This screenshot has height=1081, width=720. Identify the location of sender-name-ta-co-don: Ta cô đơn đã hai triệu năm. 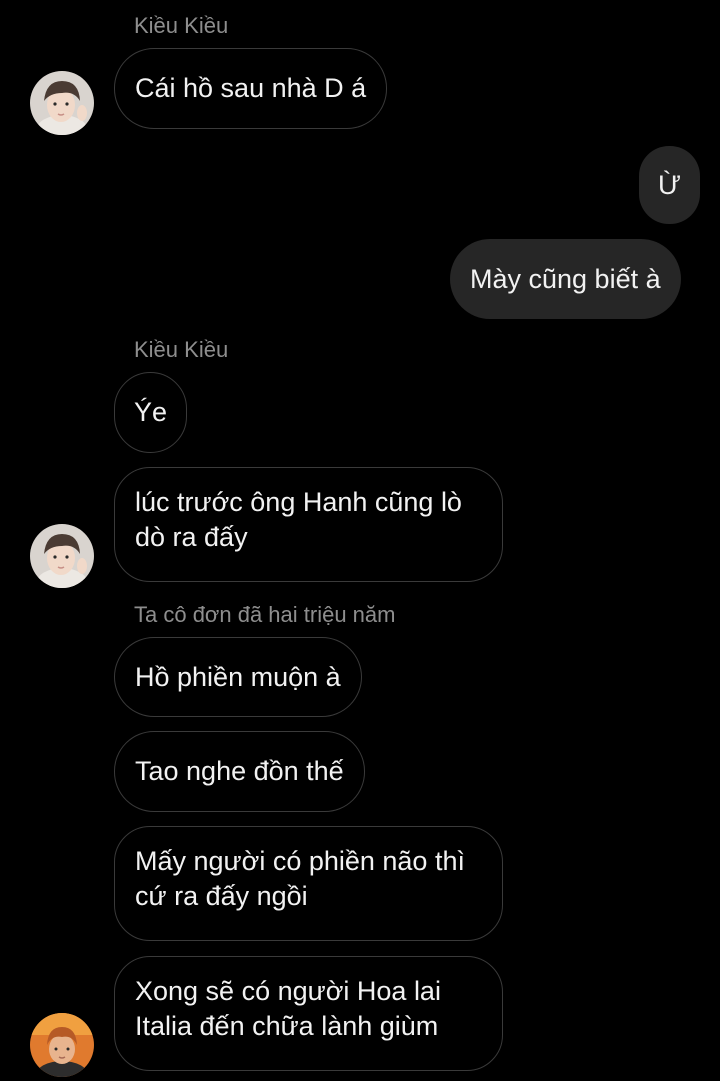
(265, 614).